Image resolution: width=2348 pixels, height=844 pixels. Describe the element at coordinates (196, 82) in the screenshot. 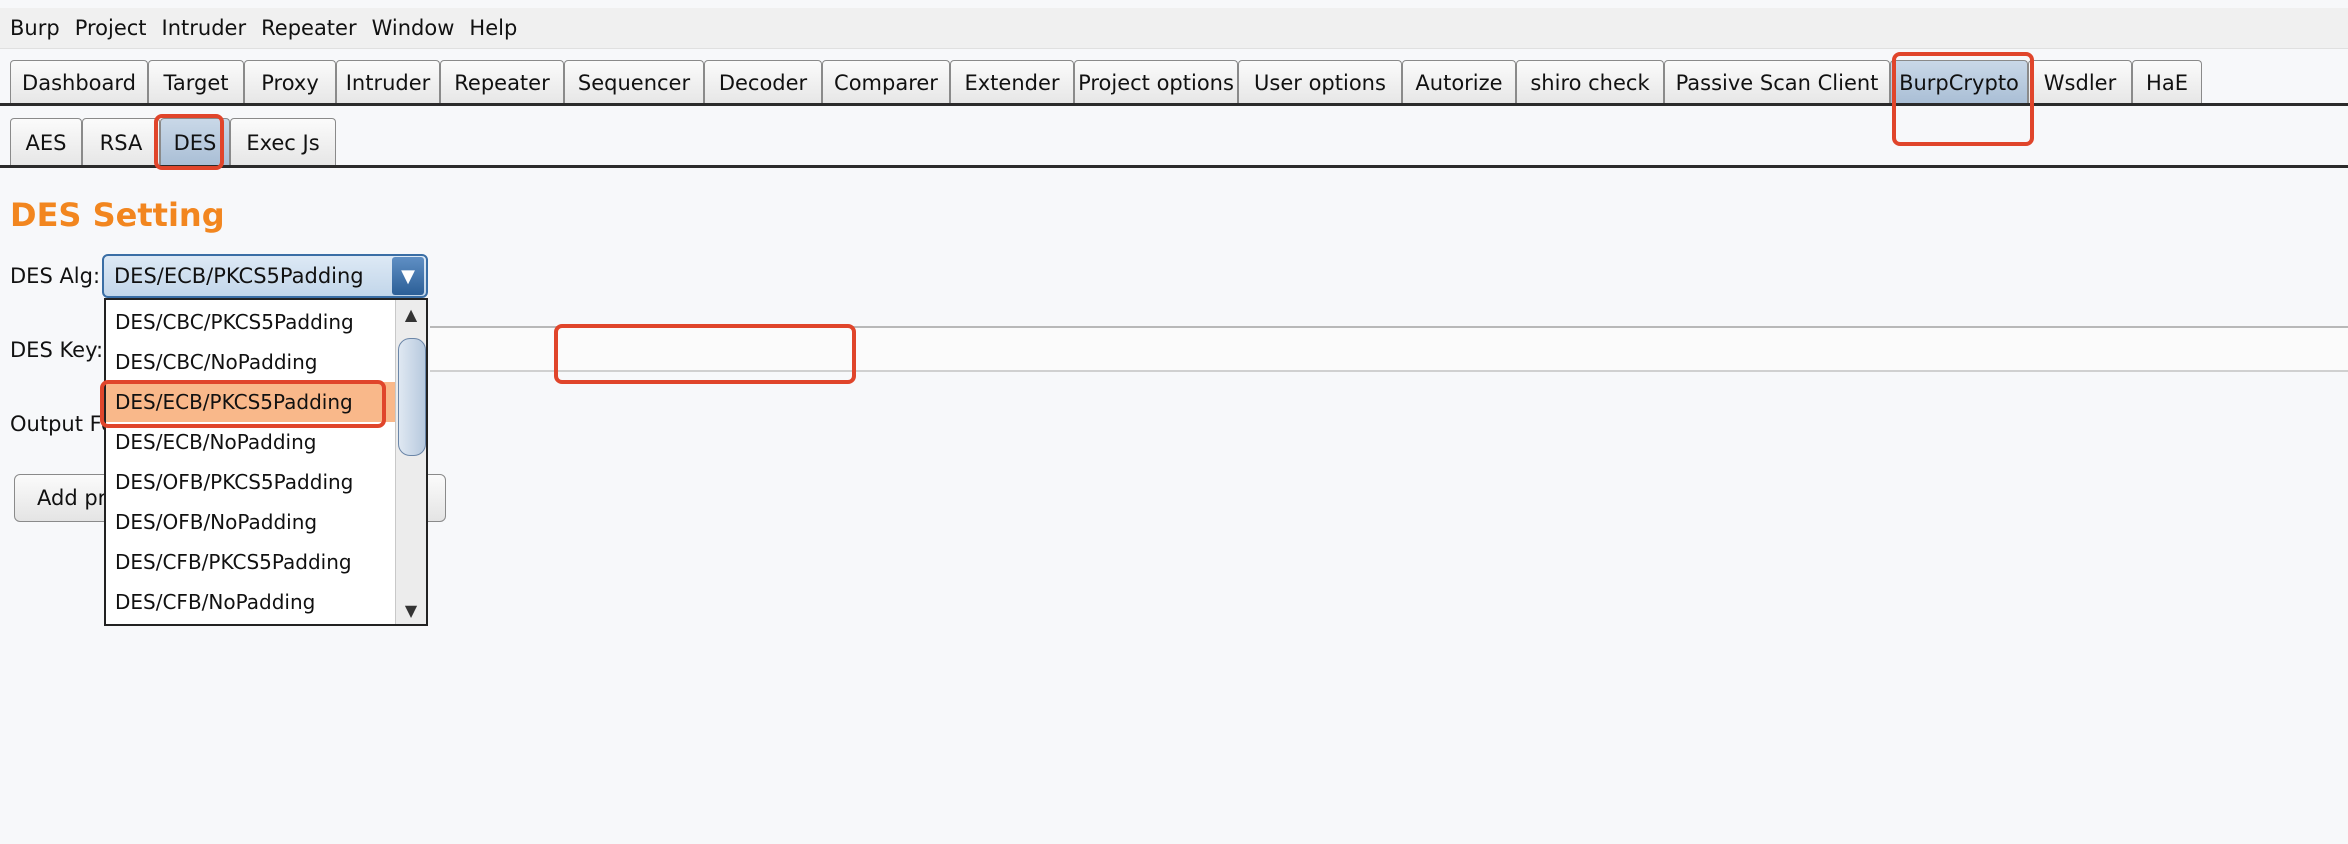

I see `tab-target: Target` at that location.